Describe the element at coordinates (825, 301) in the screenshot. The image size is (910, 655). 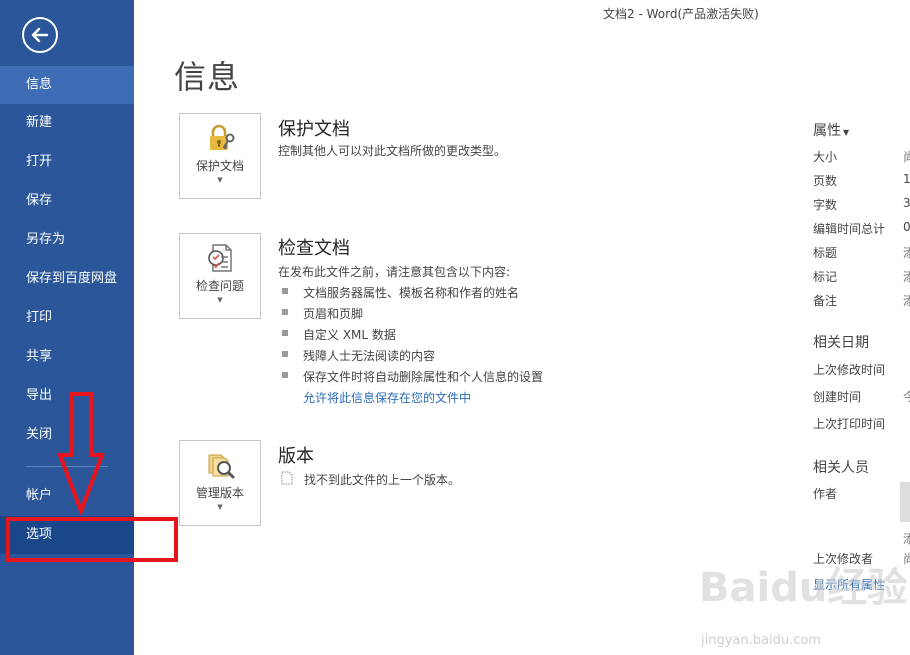
I see `prop-label-comments: 备注` at that location.